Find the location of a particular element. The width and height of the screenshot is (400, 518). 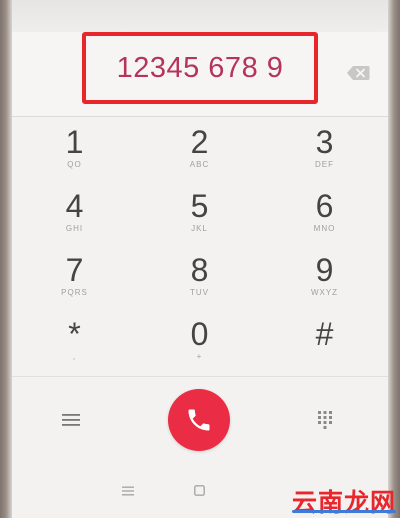

key-0: 0 + is located at coordinates (199, 341).